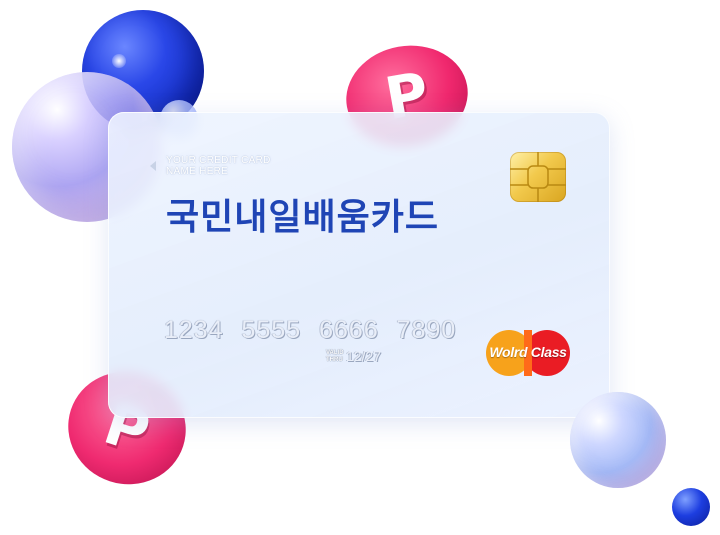 The width and height of the screenshot is (720, 535). Describe the element at coordinates (618, 440) in the screenshot. I see `glass-bubble-right` at that location.